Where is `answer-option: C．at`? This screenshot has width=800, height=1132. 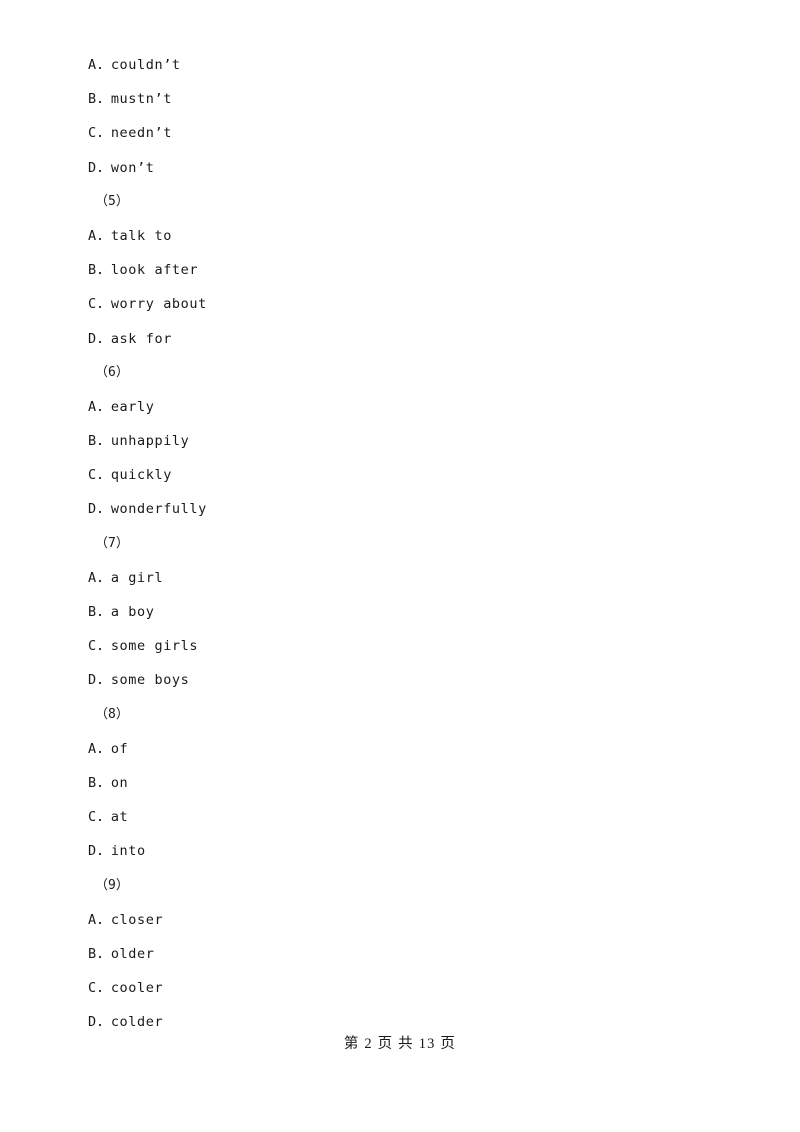
answer-option: C．at is located at coordinates (108, 817).